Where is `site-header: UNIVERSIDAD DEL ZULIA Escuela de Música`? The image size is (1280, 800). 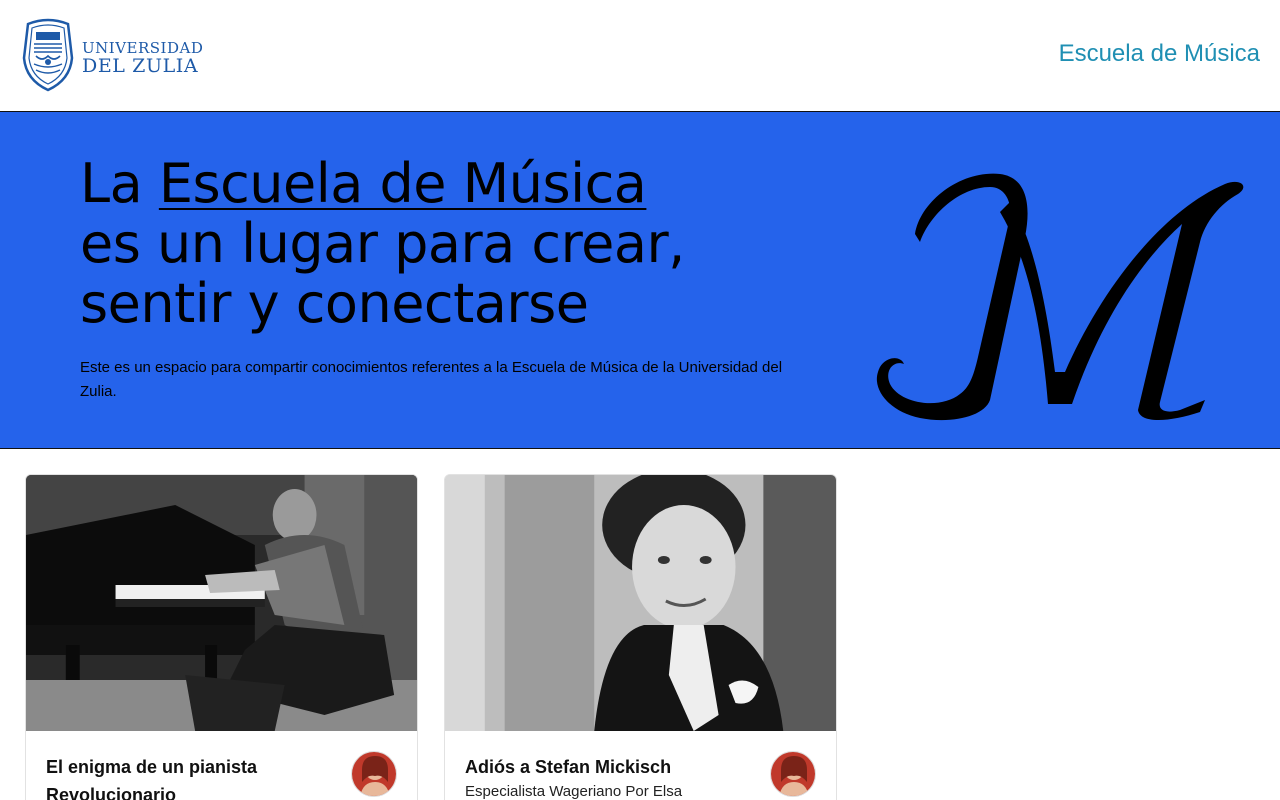
site-header: UNIVERSIDAD DEL ZULIA Escuela de Música is located at coordinates (640, 56).